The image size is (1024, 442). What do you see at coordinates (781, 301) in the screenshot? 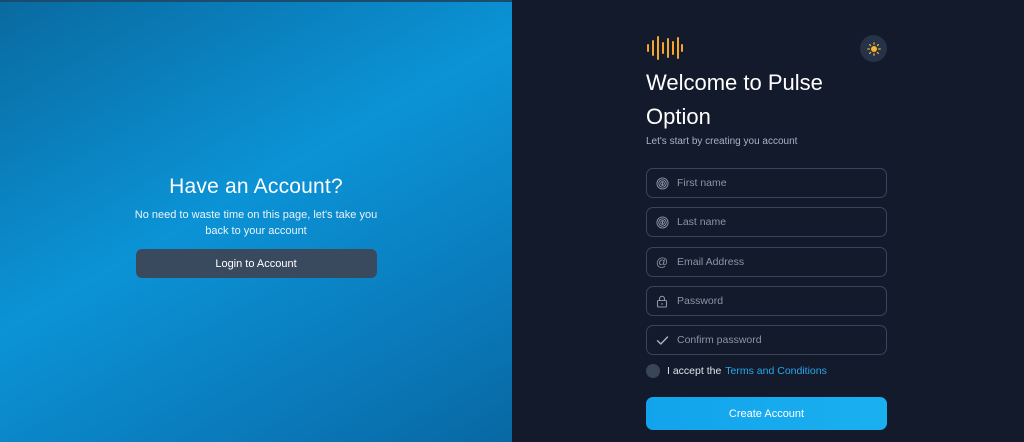
I see `password-input` at bounding box center [781, 301].